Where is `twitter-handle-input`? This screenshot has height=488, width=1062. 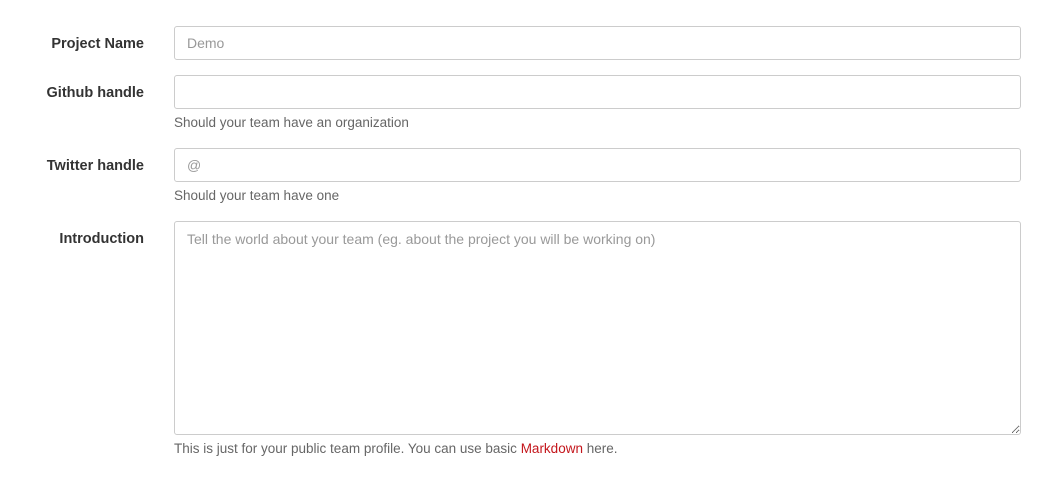
twitter-handle-input is located at coordinates (597, 165).